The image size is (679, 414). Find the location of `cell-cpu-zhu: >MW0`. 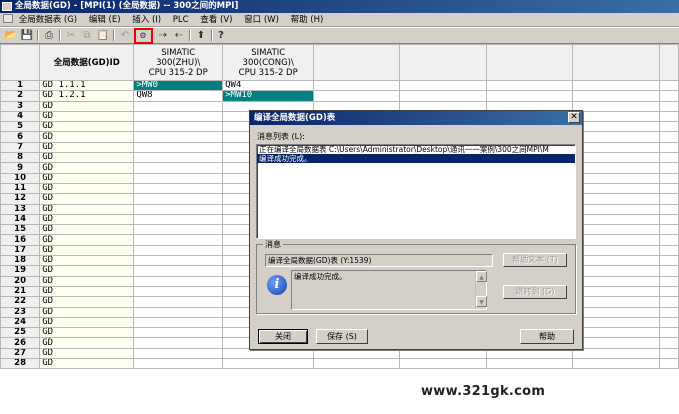

cell-cpu-zhu: >MW0 is located at coordinates (178, 85).